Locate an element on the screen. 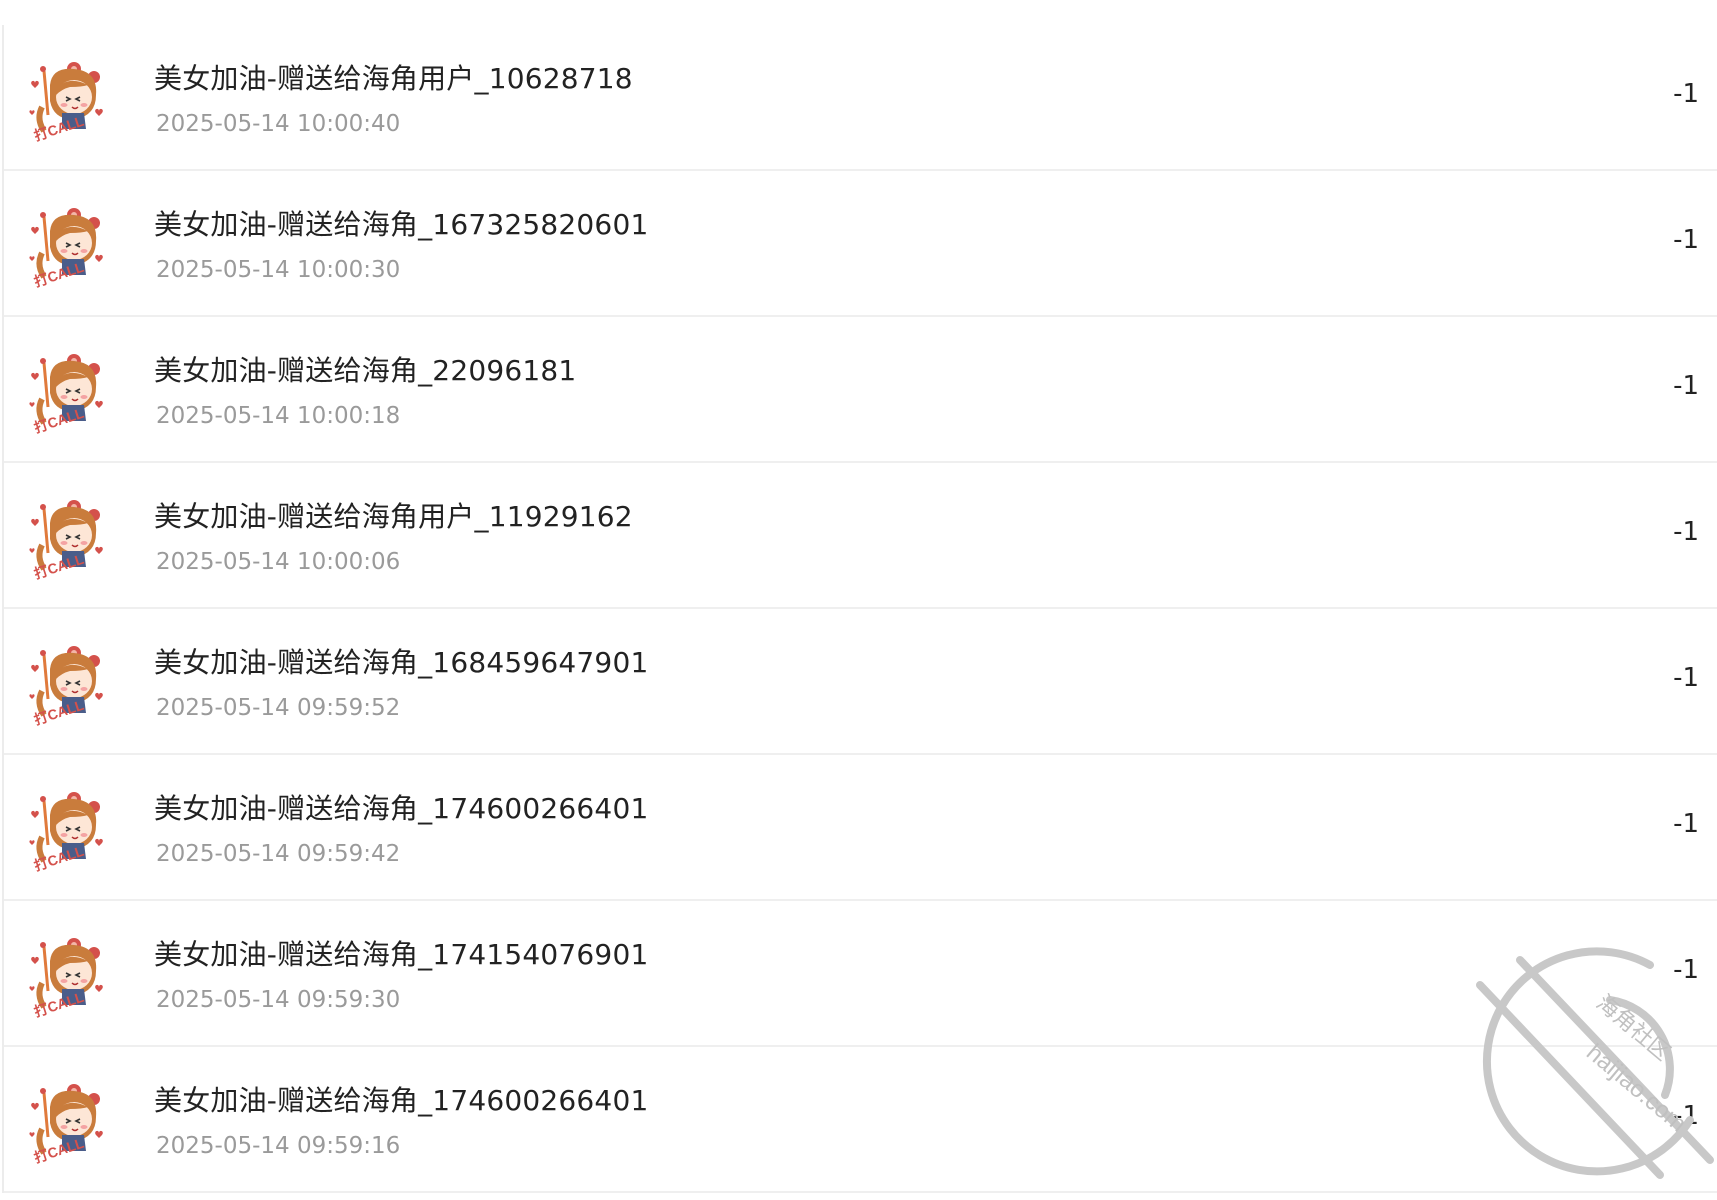 This screenshot has height=1200, width=1717. transaction-time: 2025-05-14 10:00:30 is located at coordinates (278, 270).